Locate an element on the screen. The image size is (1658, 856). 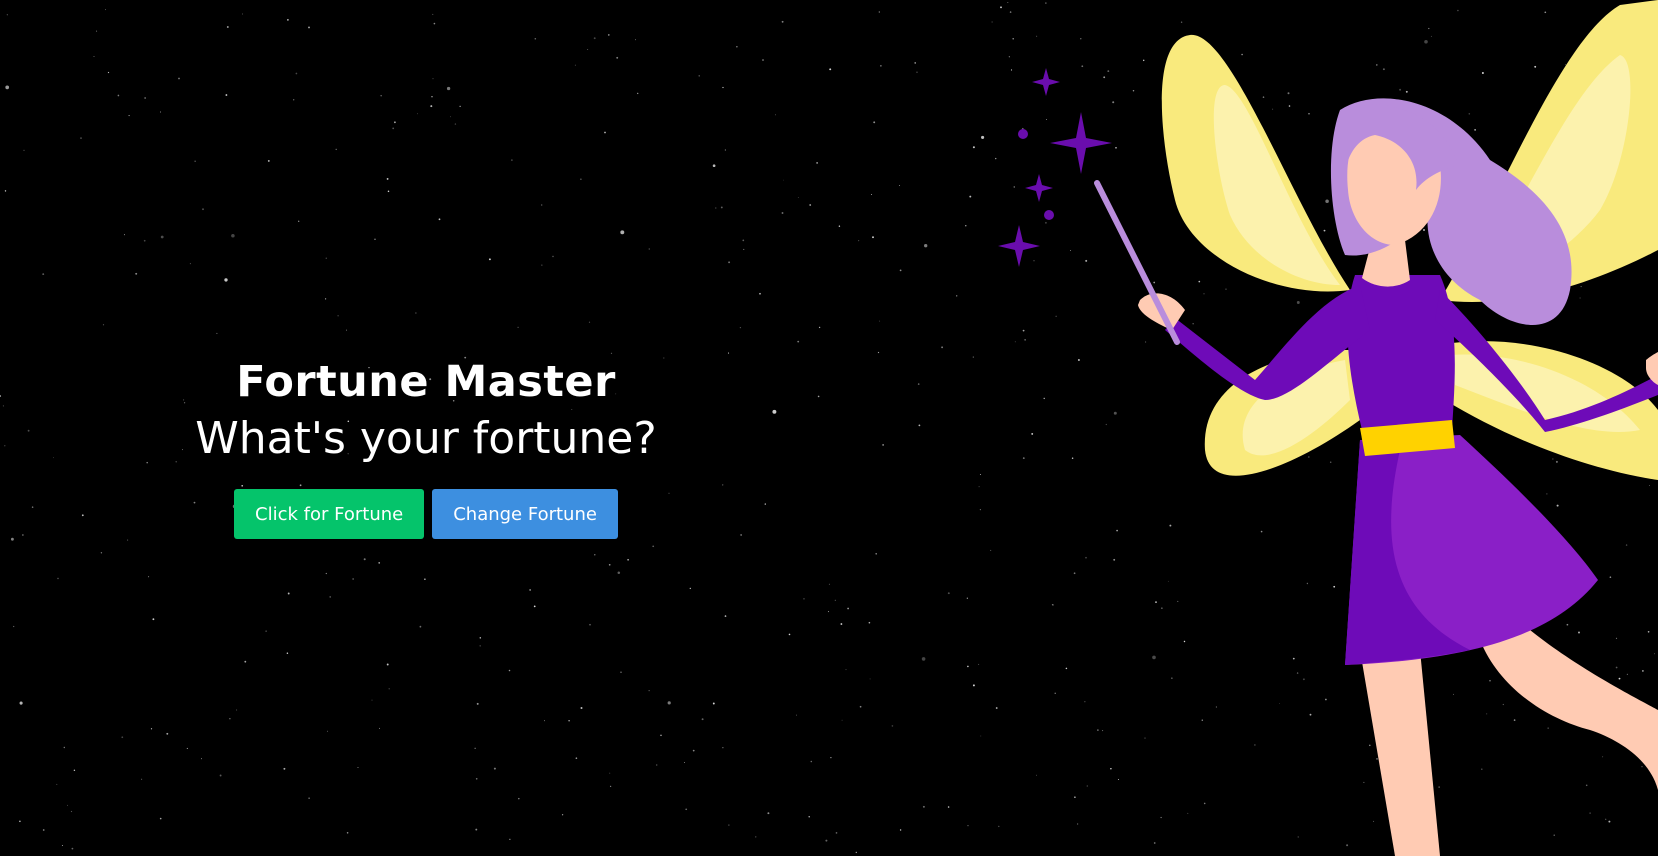
fairy-dress is located at coordinates (1471, 550).